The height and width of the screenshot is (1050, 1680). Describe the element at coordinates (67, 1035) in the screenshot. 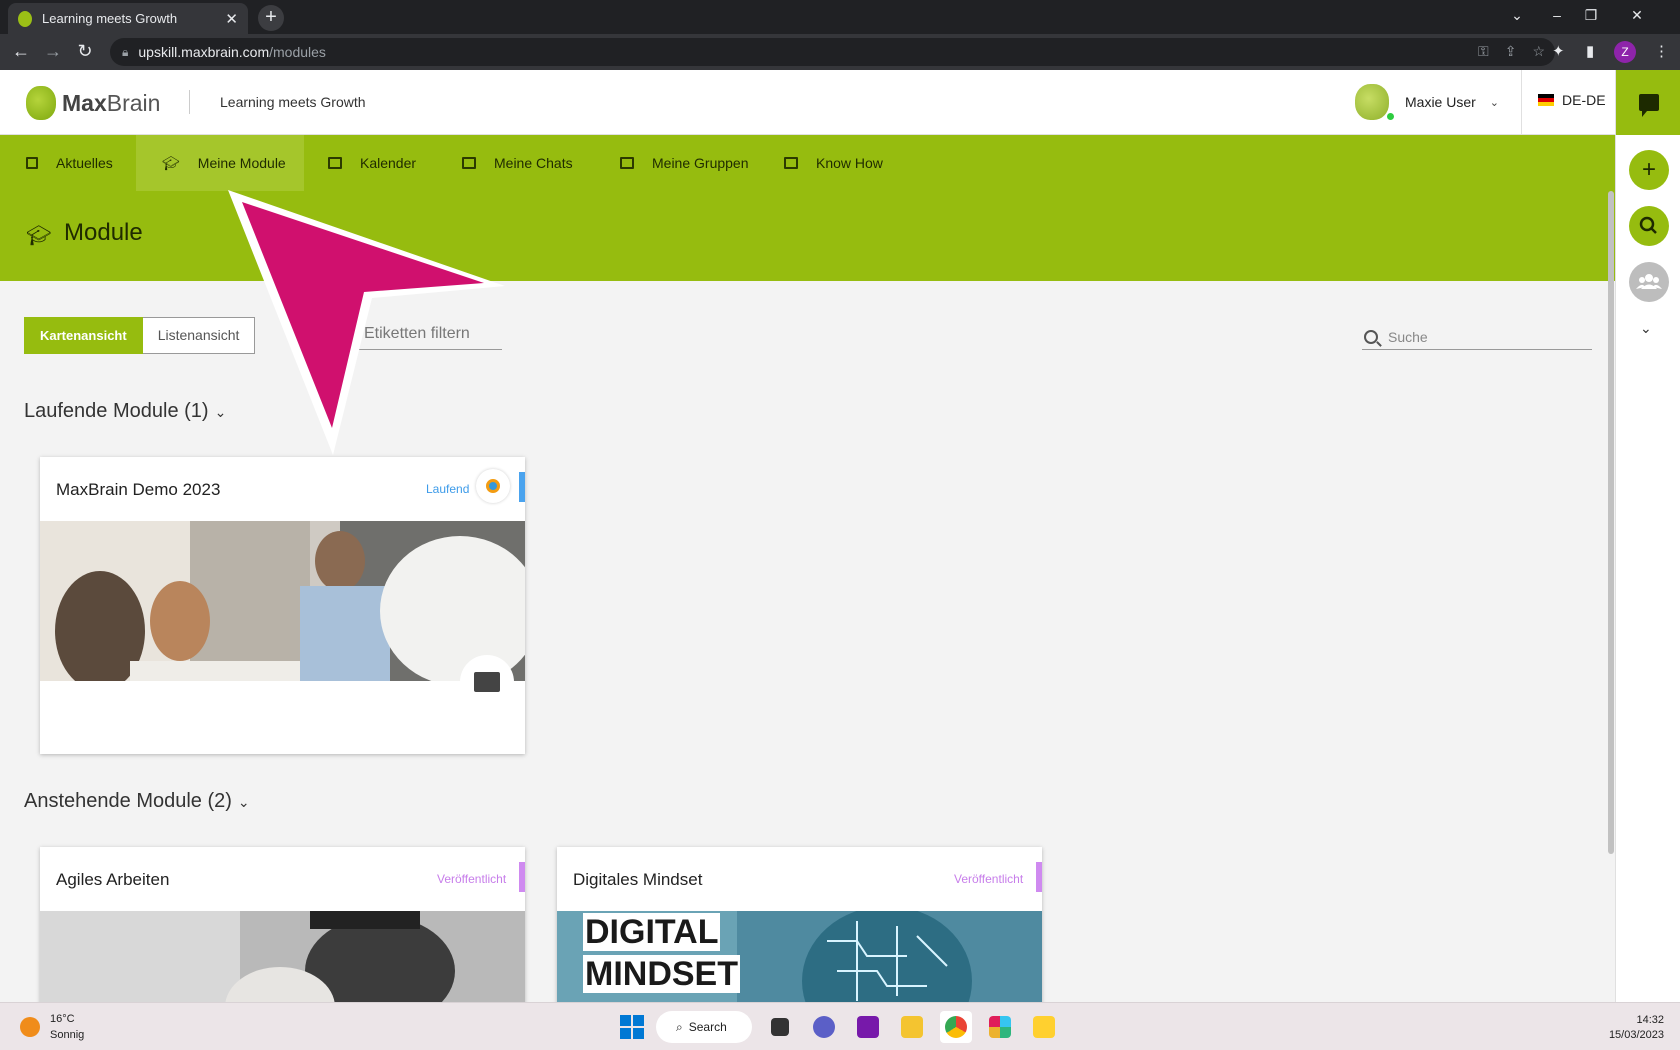

I see `weather-condition: Sonnig` at that location.